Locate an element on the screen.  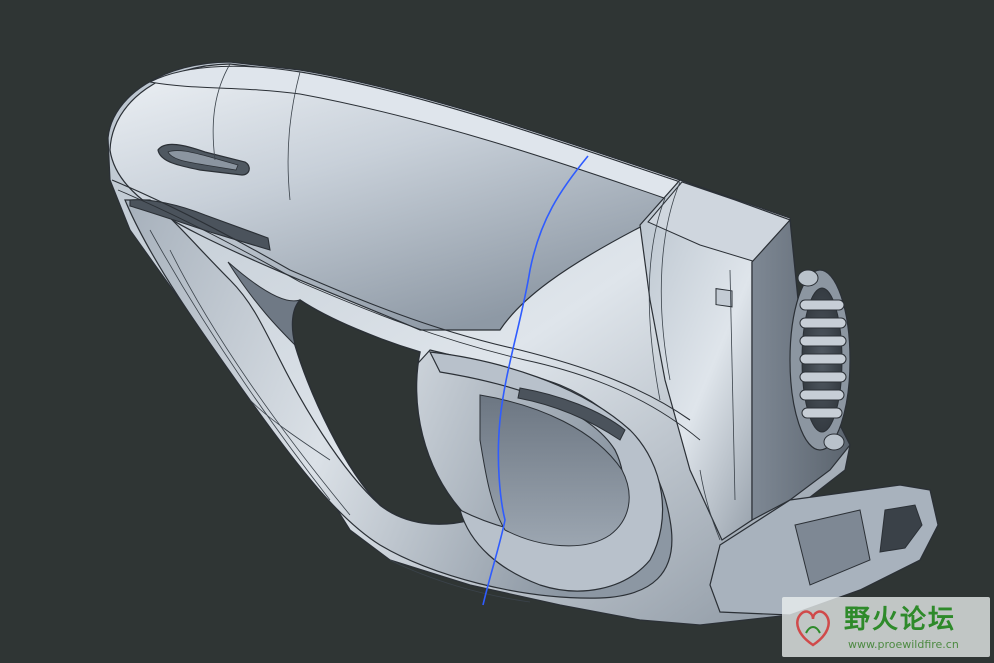
vent-ribs is located at coordinates (823, 359).